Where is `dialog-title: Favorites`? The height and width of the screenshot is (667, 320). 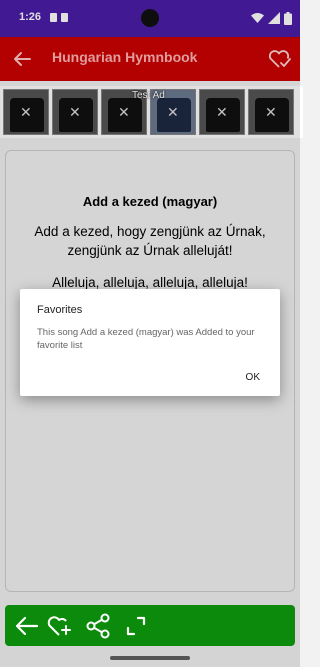
dialog-title: Favorites is located at coordinates (60, 310).